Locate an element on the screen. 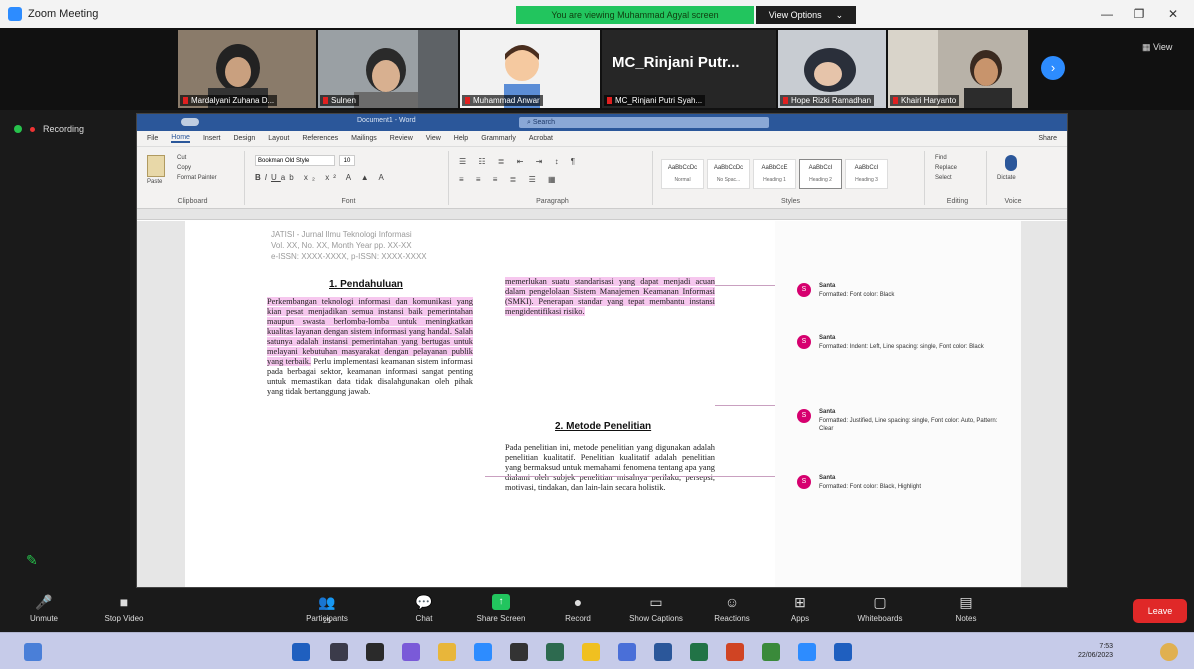 The width and height of the screenshot is (1194, 669). chat-button: 💬 Chat is located at coordinates (424, 608).